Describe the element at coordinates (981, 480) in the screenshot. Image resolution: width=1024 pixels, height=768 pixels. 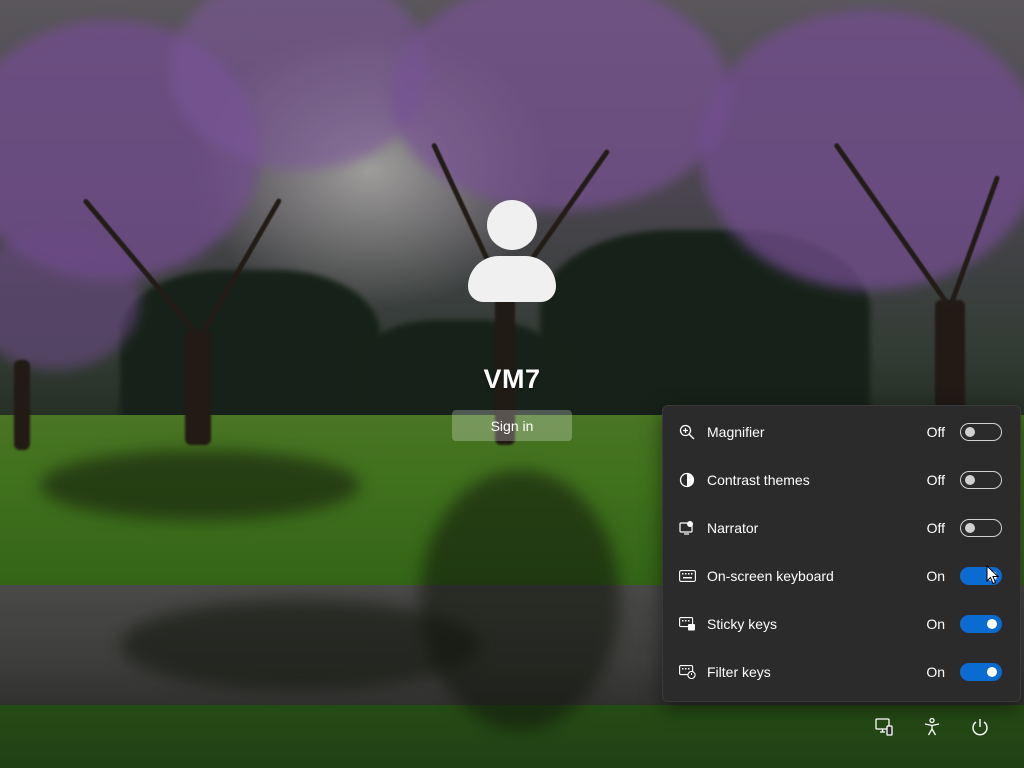
I see `contrast-themes-toggle` at that location.